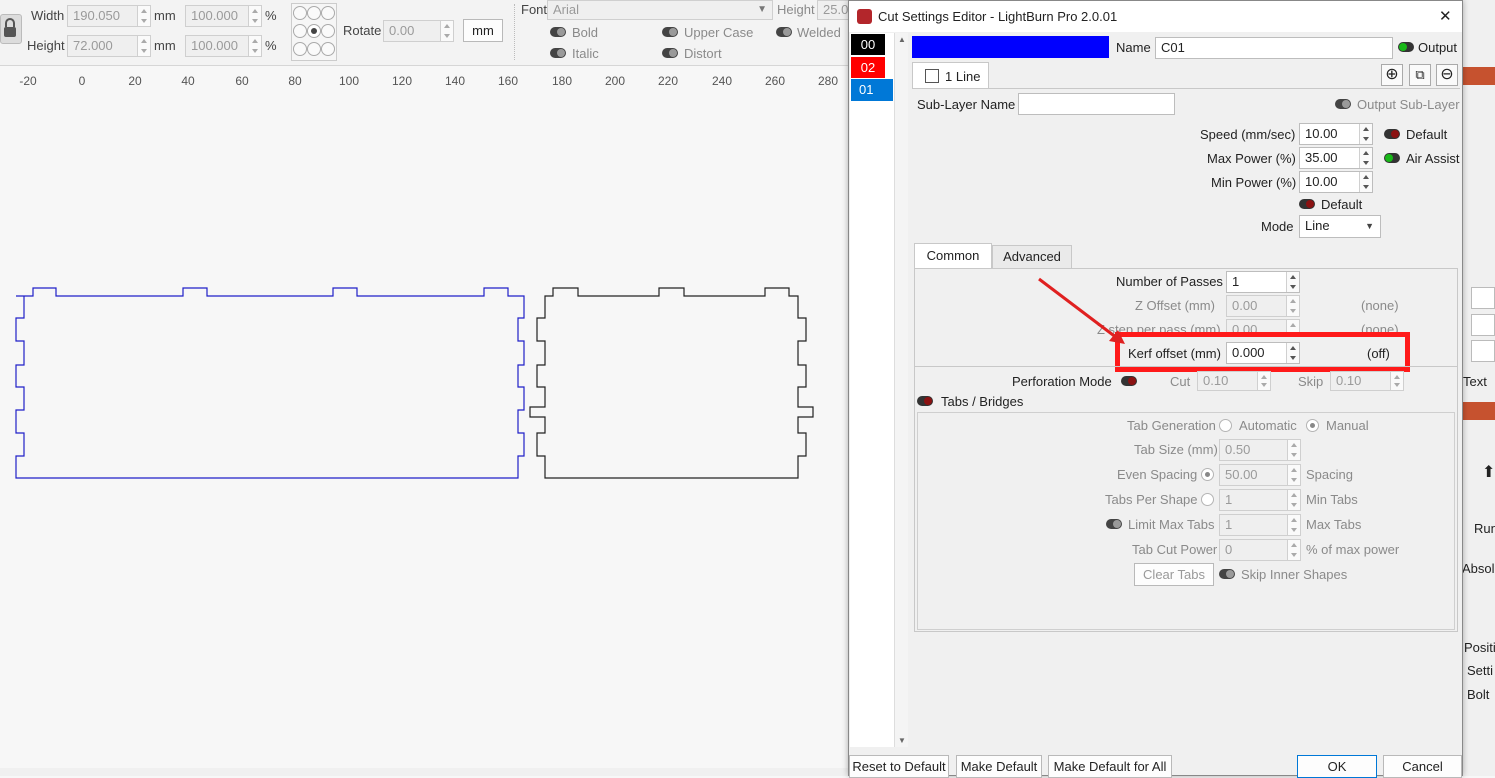  What do you see at coordinates (1392, 158) in the screenshot?
I see `air-assist-toggle` at bounding box center [1392, 158].